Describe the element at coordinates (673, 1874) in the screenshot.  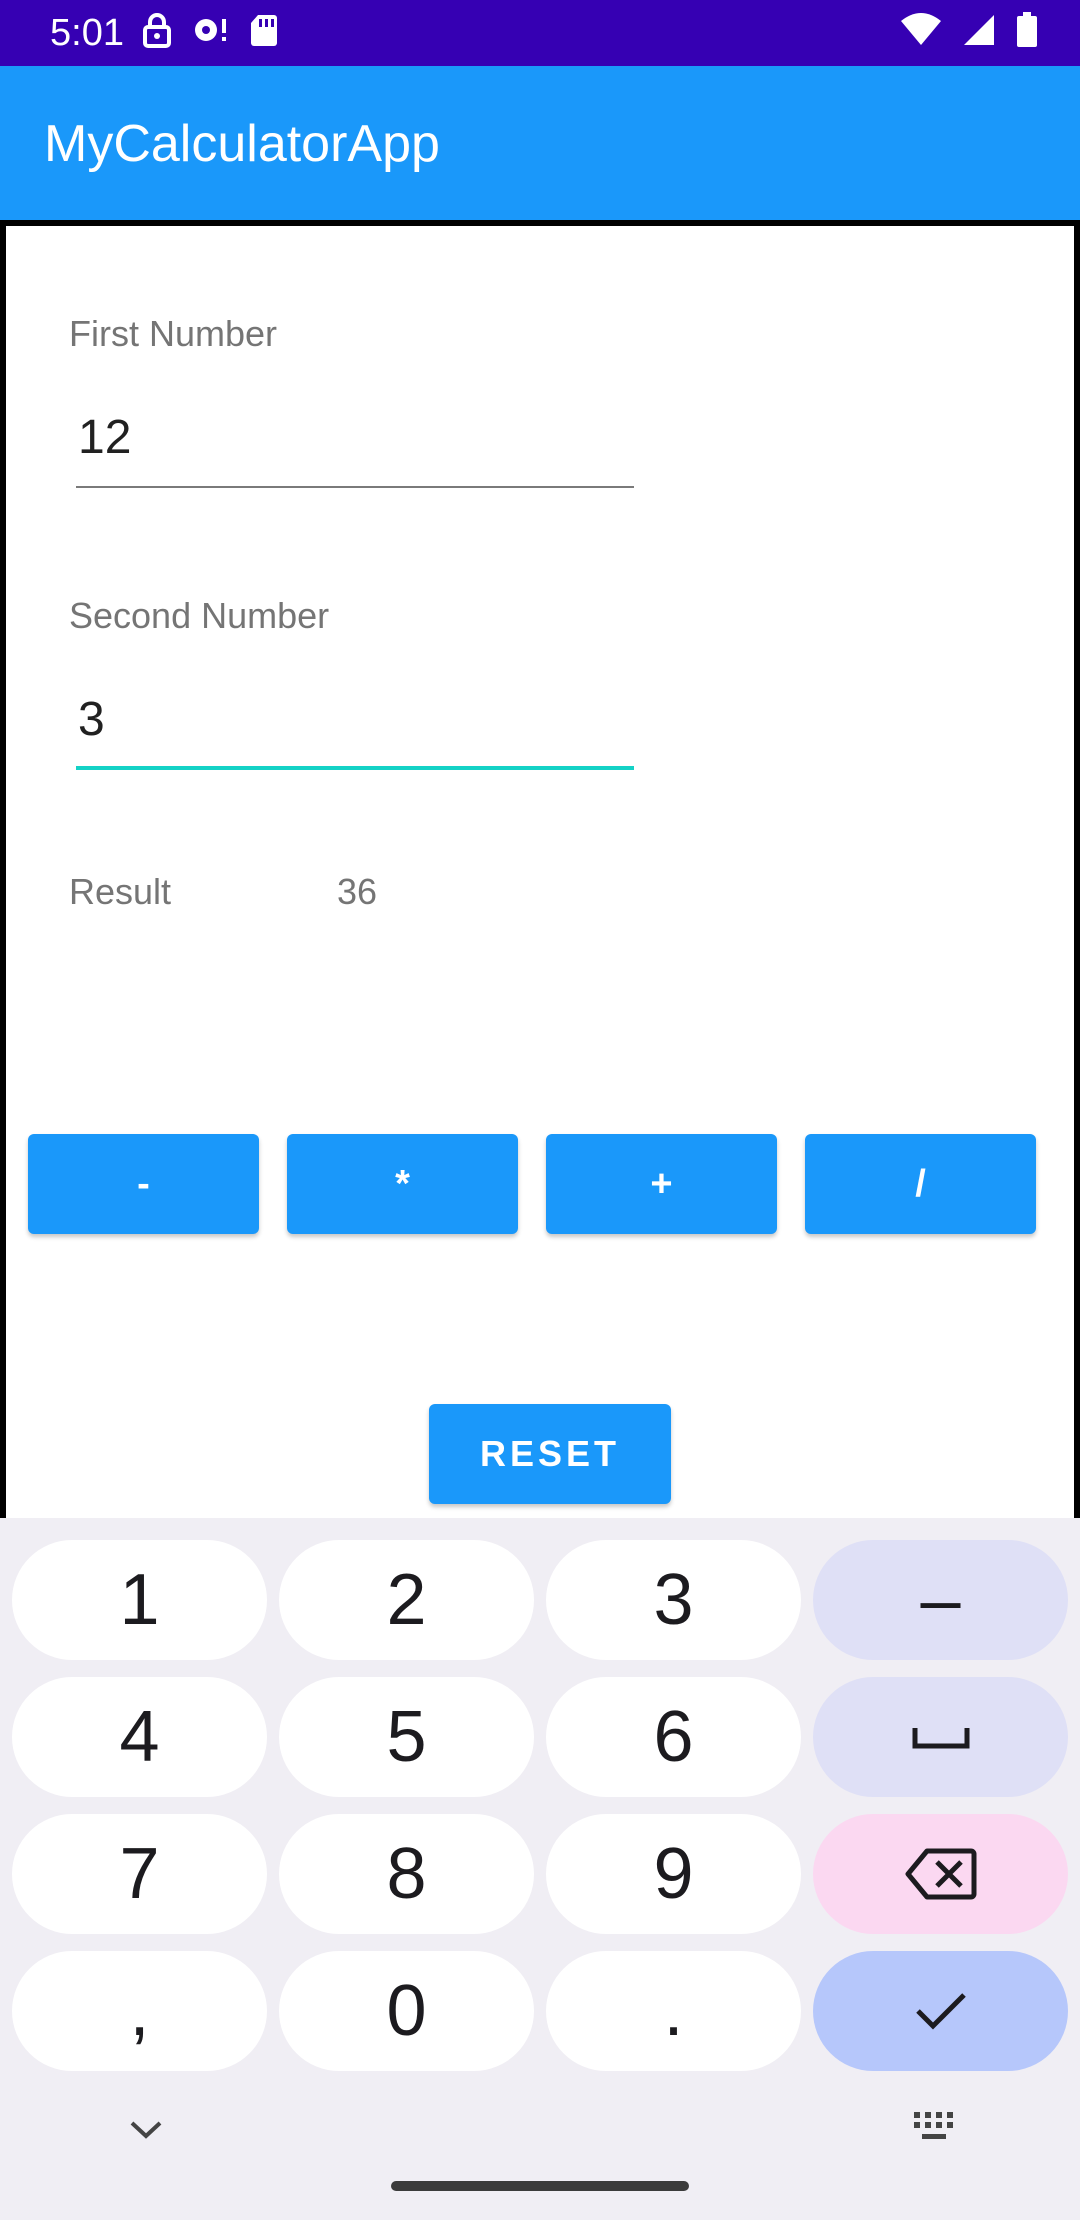
I see `key-9: 9` at that location.